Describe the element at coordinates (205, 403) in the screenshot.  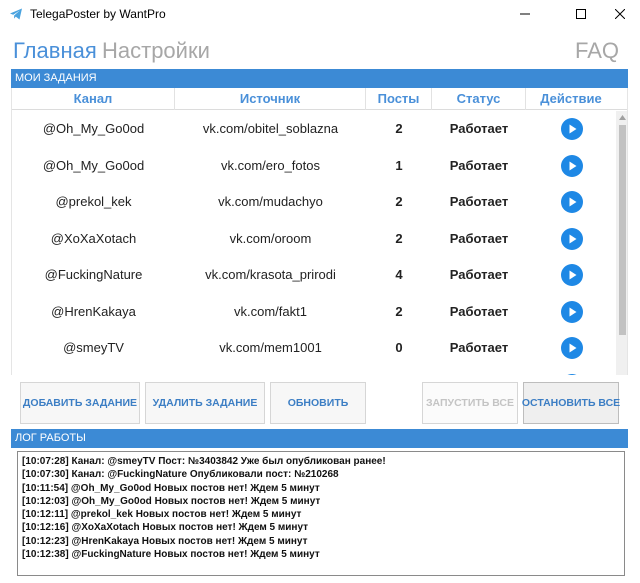
I see `delete-task-button: УДАЛИТЬ ЗАДАНИЕ` at that location.